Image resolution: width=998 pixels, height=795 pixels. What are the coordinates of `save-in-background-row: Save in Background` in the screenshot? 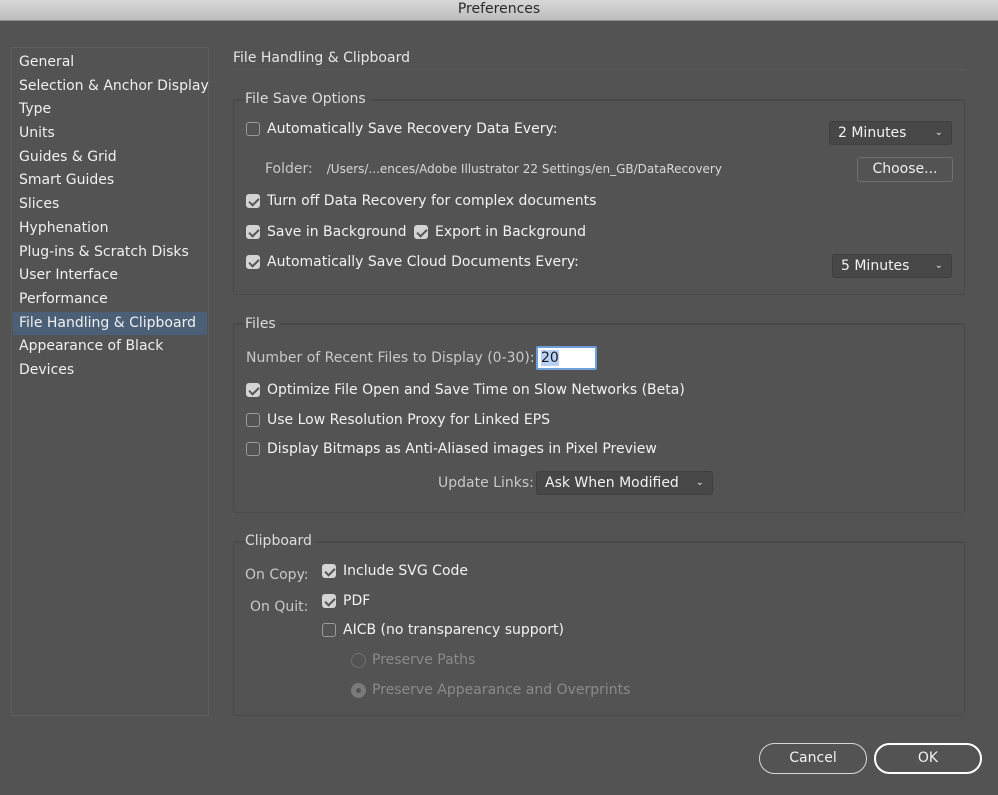 It's located at (326, 232).